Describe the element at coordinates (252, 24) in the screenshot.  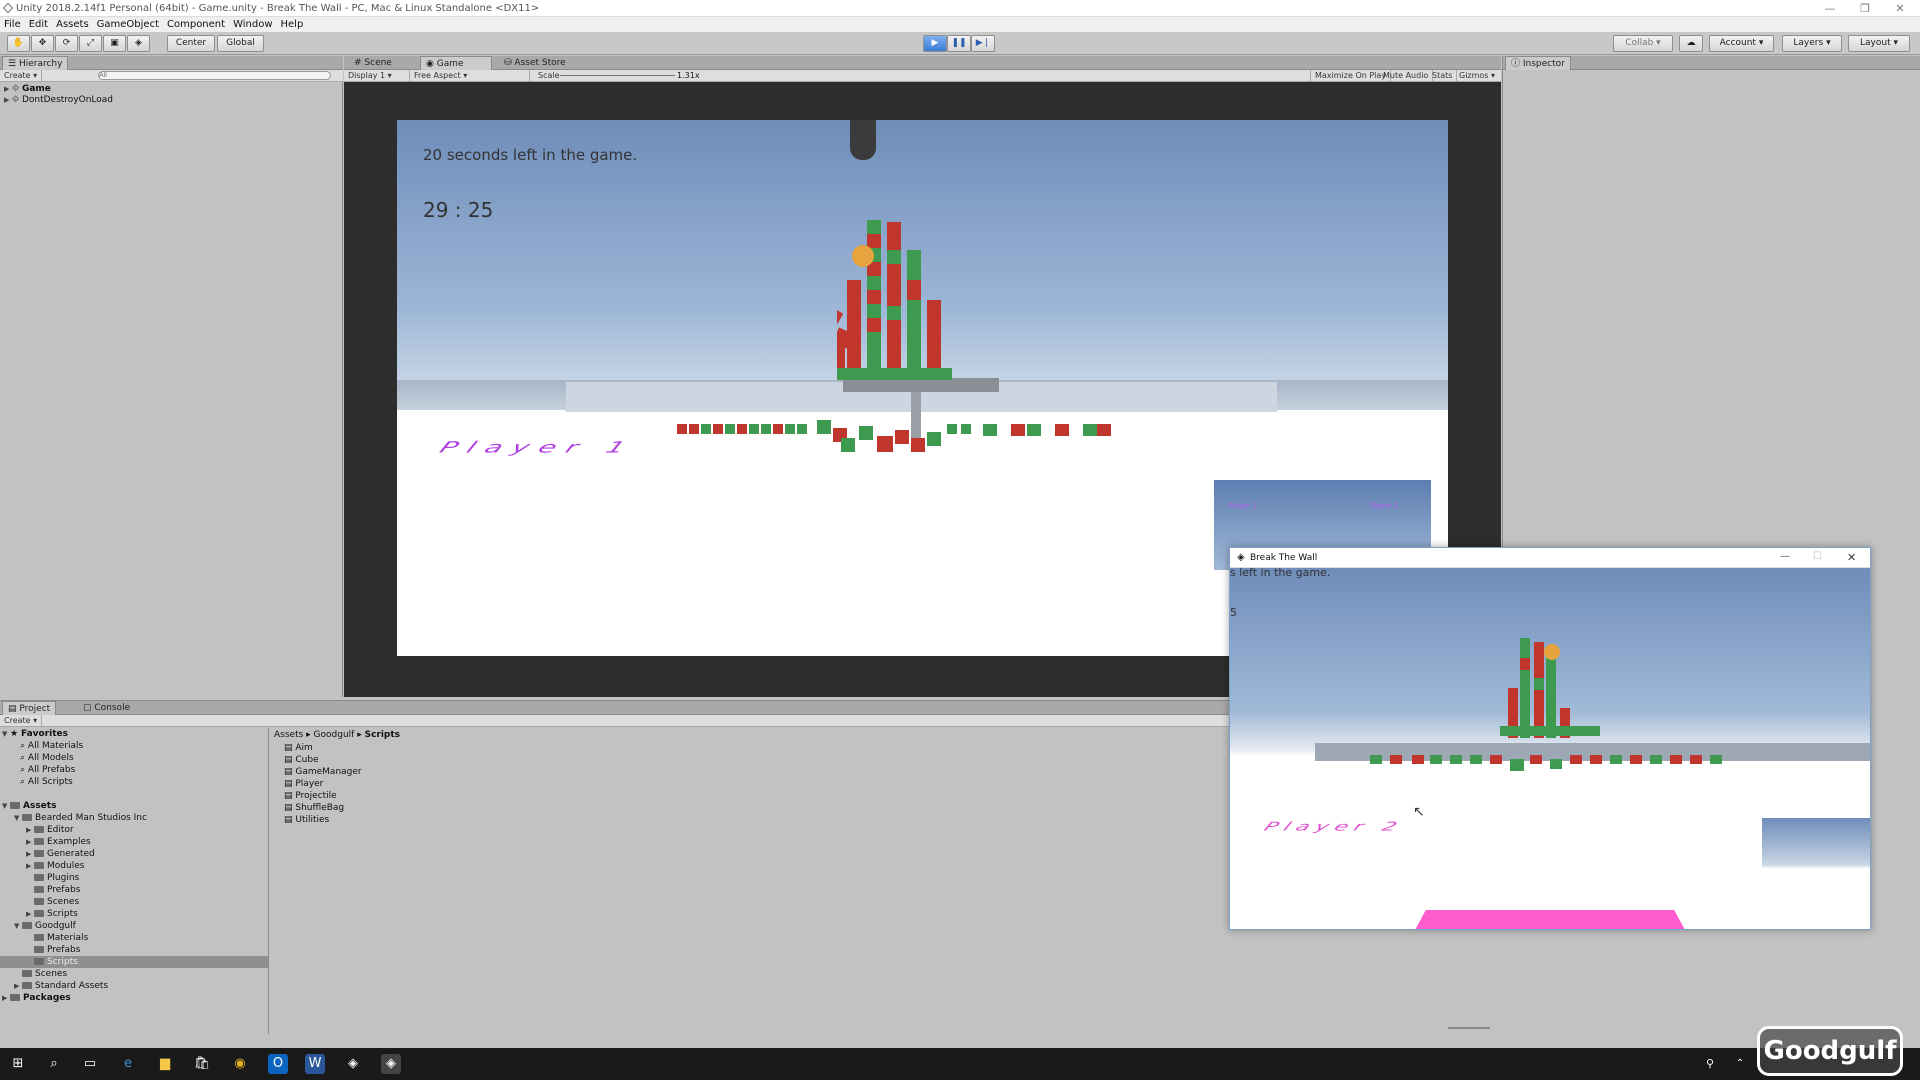
I see `menu-window: Window` at that location.